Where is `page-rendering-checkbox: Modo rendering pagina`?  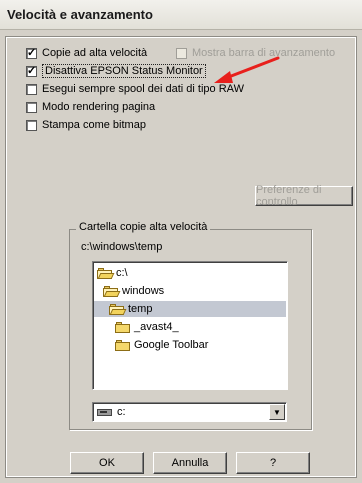 page-rendering-checkbox: Modo rendering pagina is located at coordinates (90, 107).